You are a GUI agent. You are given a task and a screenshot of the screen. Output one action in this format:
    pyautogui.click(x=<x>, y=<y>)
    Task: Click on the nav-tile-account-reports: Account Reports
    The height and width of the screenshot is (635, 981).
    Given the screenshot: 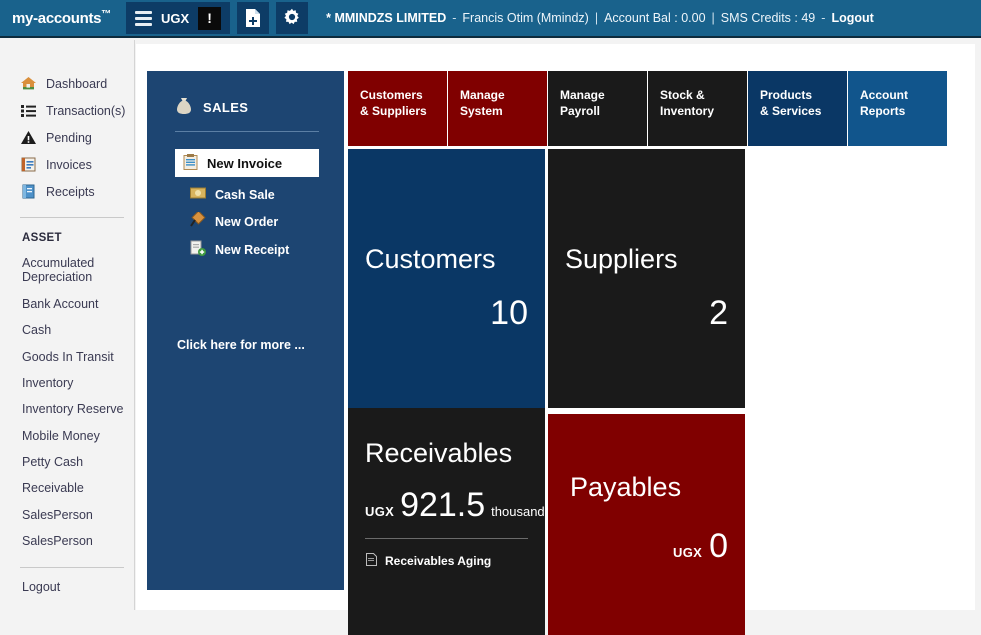 What is the action you would take?
    pyautogui.click(x=897, y=108)
    